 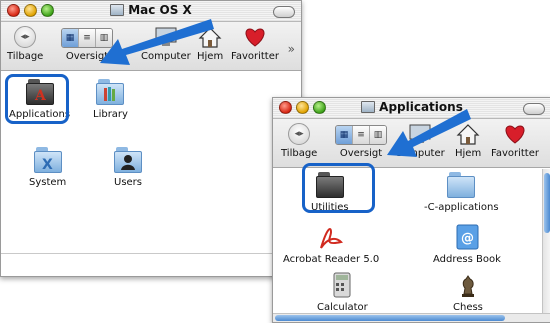 I want to click on utilities-highlight, so click(x=338, y=188).